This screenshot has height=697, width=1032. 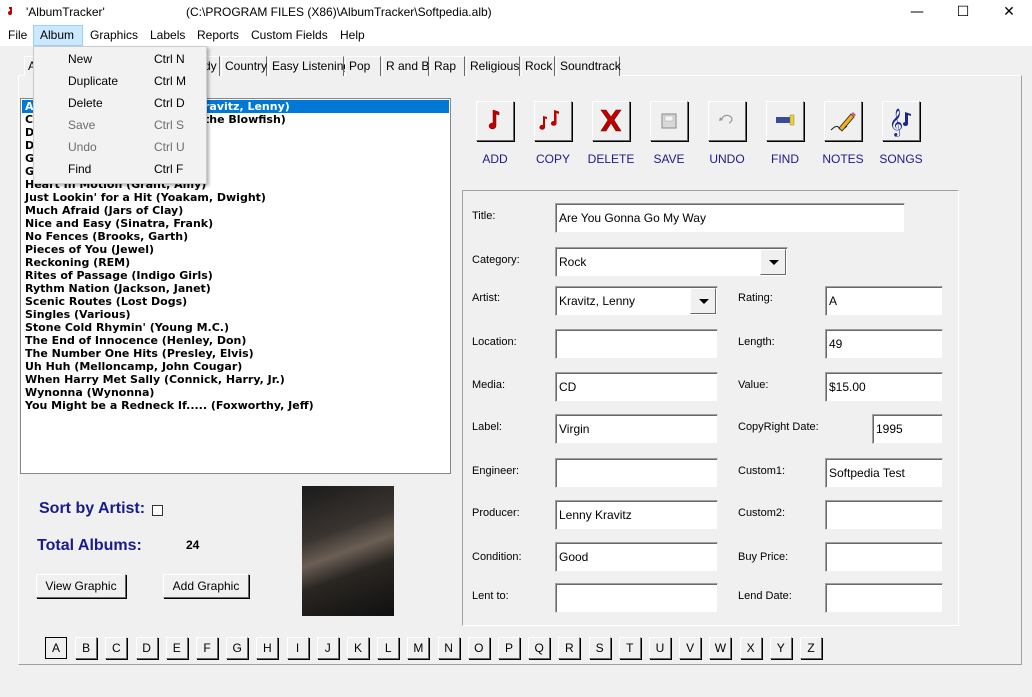 What do you see at coordinates (636, 515) in the screenshot?
I see `producer-field: Lenny Kravitz` at bounding box center [636, 515].